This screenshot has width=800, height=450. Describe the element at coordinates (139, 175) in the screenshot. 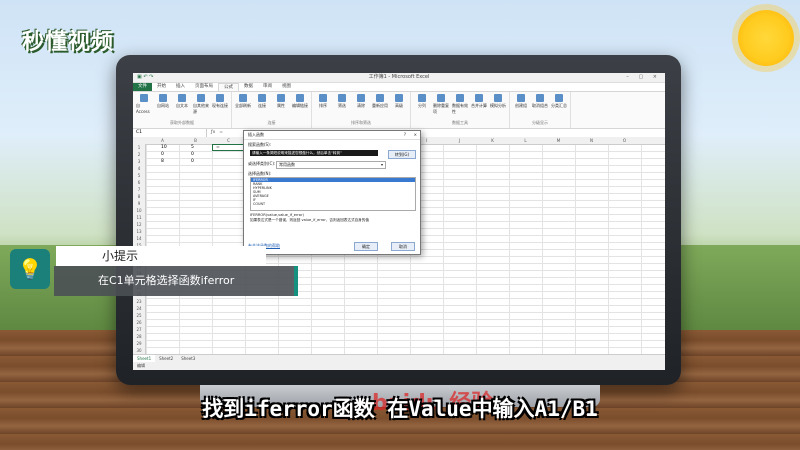

I see `row-header: 5` at that location.